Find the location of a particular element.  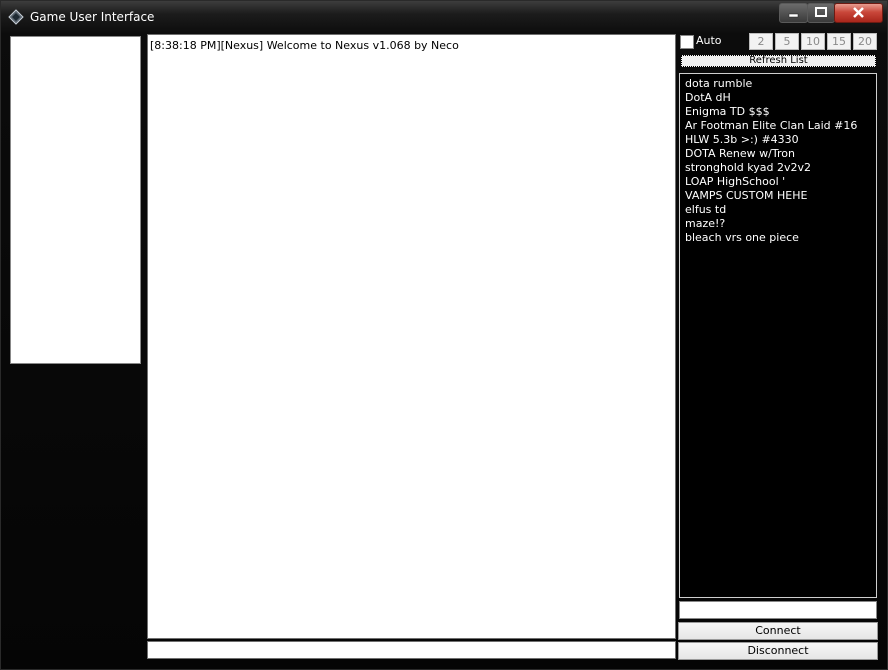

interval-button-10: 10 is located at coordinates (813, 41).